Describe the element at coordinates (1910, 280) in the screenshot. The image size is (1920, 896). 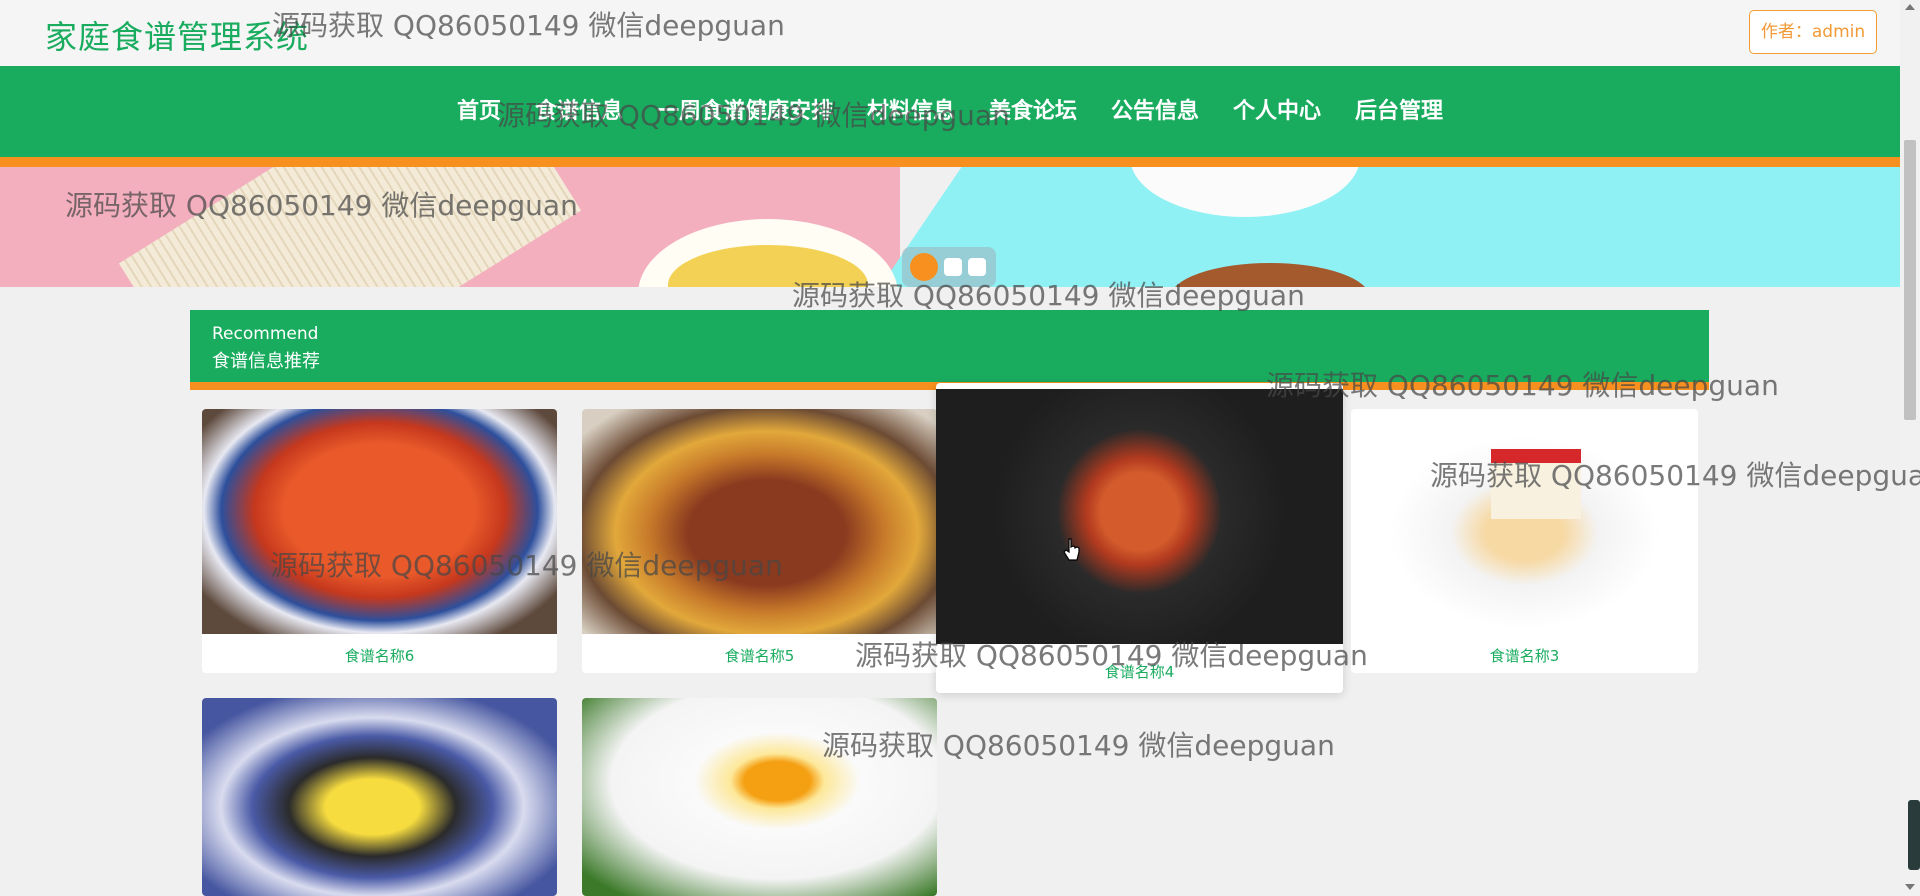
I see `scroll-thumb` at that location.